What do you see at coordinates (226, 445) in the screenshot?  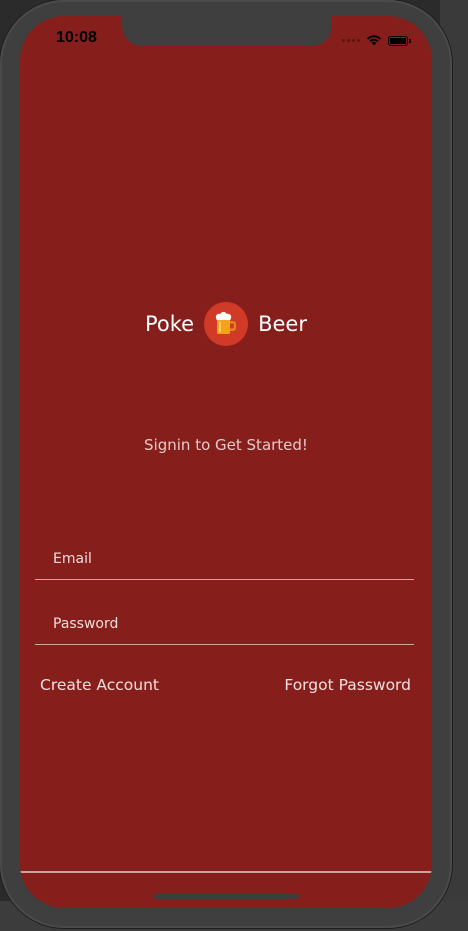 I see `signin-tagline: Signin to Get Started!` at bounding box center [226, 445].